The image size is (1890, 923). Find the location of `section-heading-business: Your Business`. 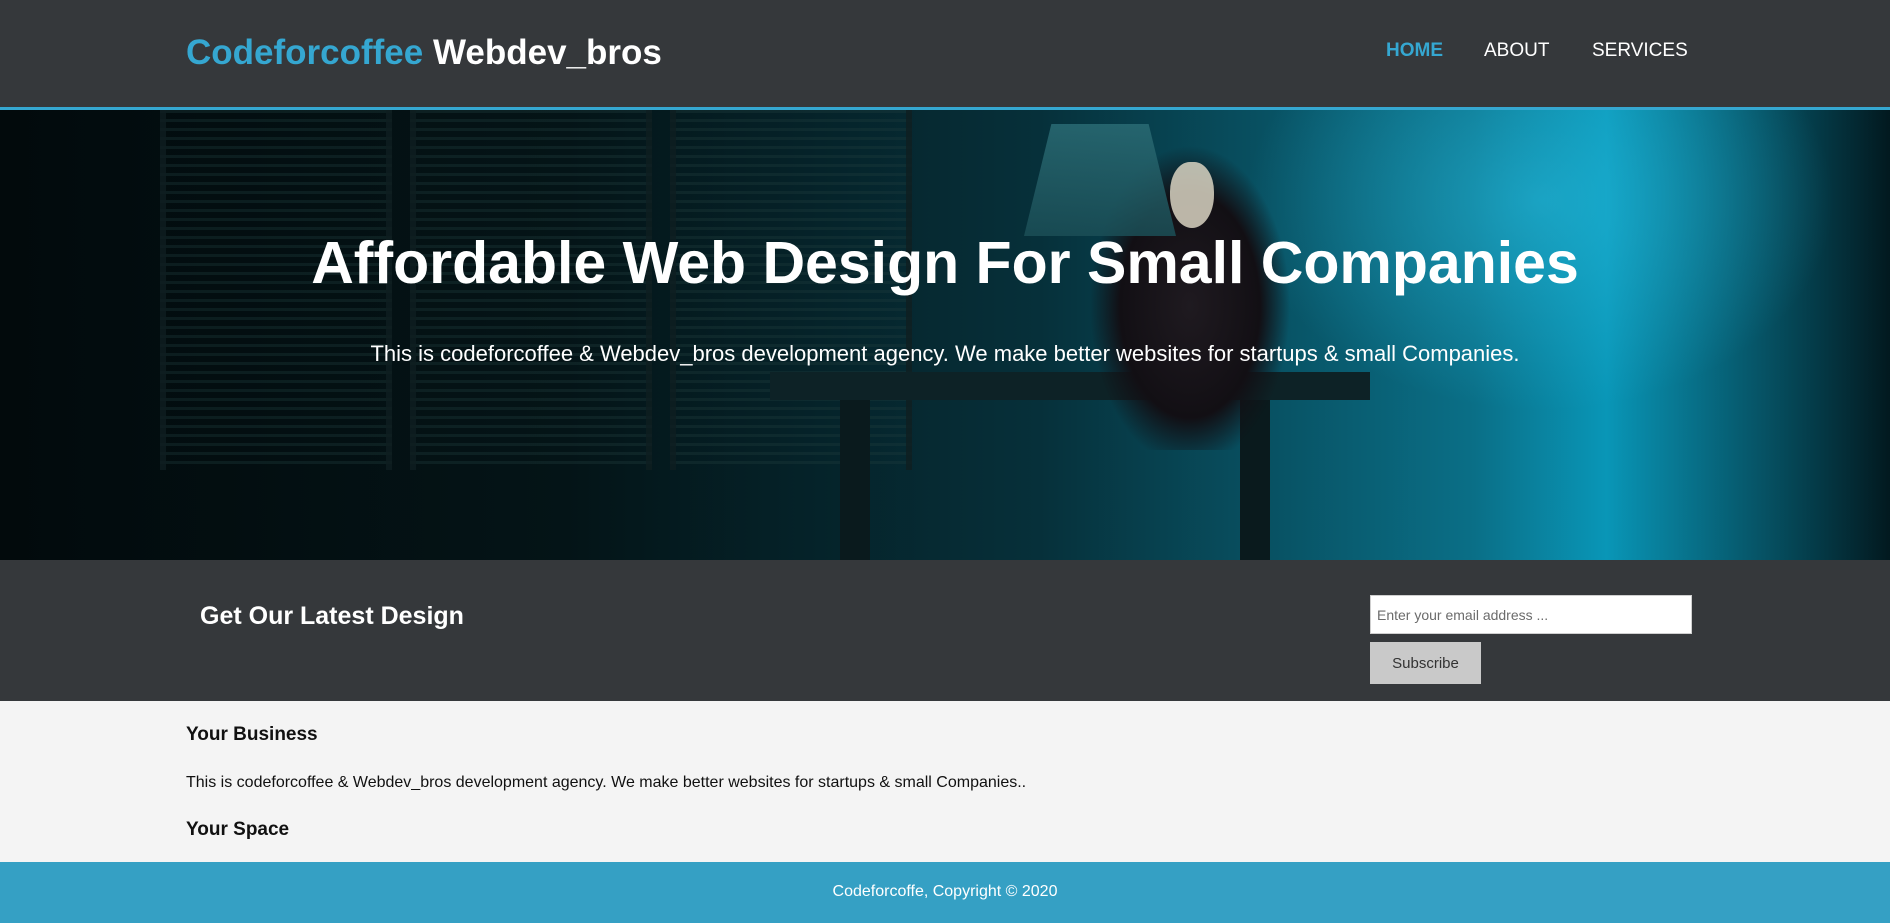

section-heading-business: Your Business is located at coordinates (252, 734).